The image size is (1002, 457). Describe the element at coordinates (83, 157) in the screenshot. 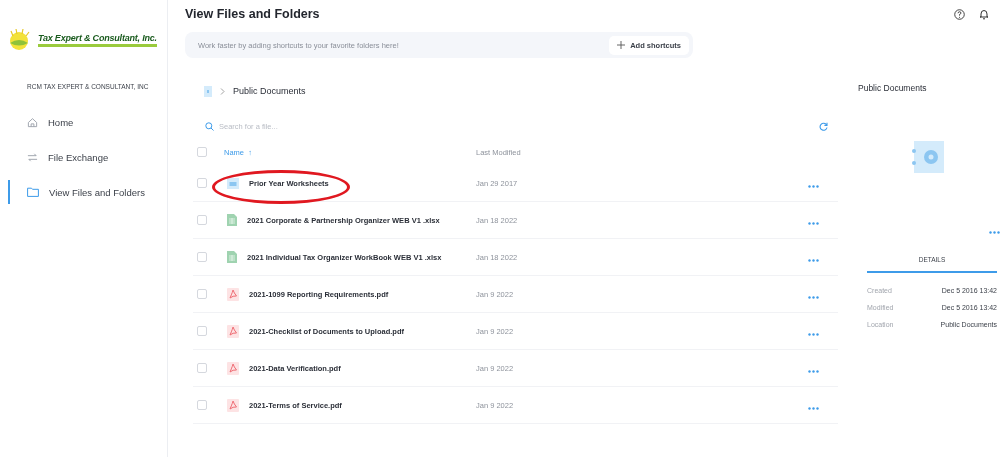

I see `sidebar-item: File Exchange` at that location.